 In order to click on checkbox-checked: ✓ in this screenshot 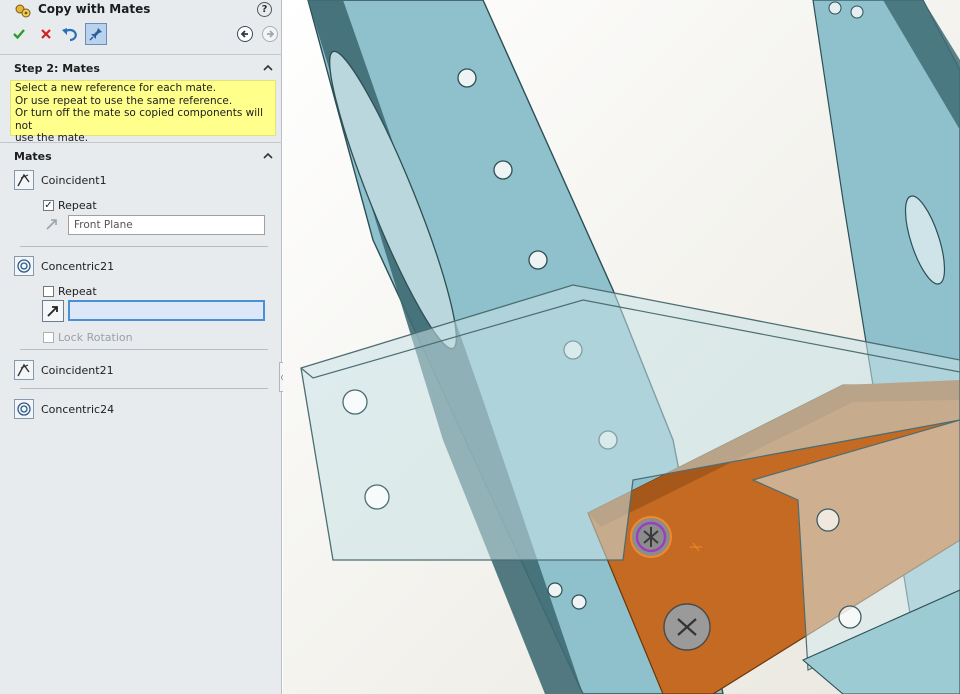, I will do `click(48, 205)`.